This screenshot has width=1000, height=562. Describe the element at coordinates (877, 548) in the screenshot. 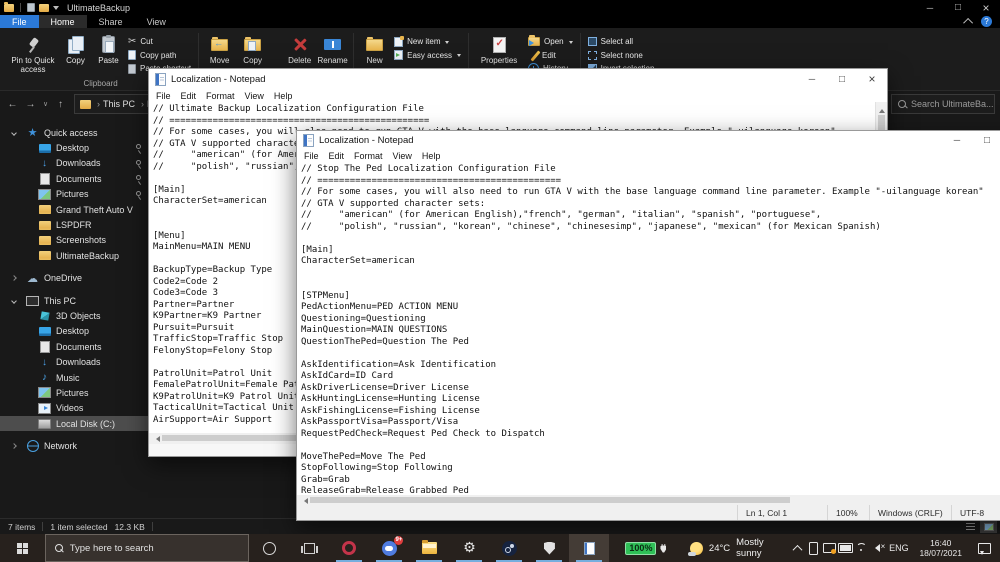

I see `volume-muted-icon` at that location.